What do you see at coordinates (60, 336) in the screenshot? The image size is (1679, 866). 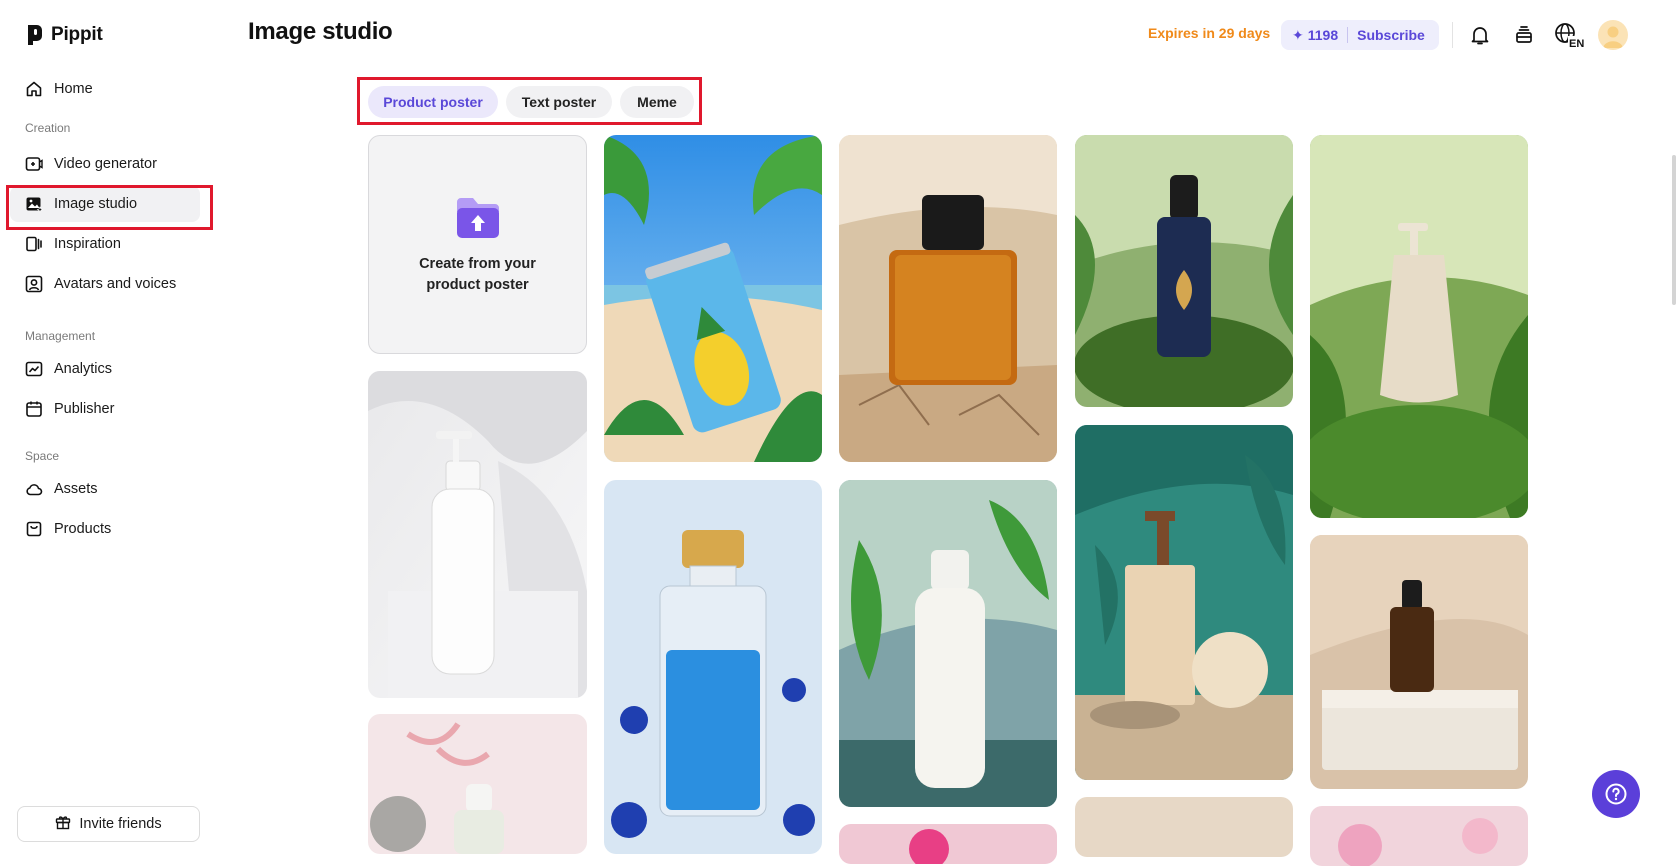 I see `section-label-management: Management` at bounding box center [60, 336].